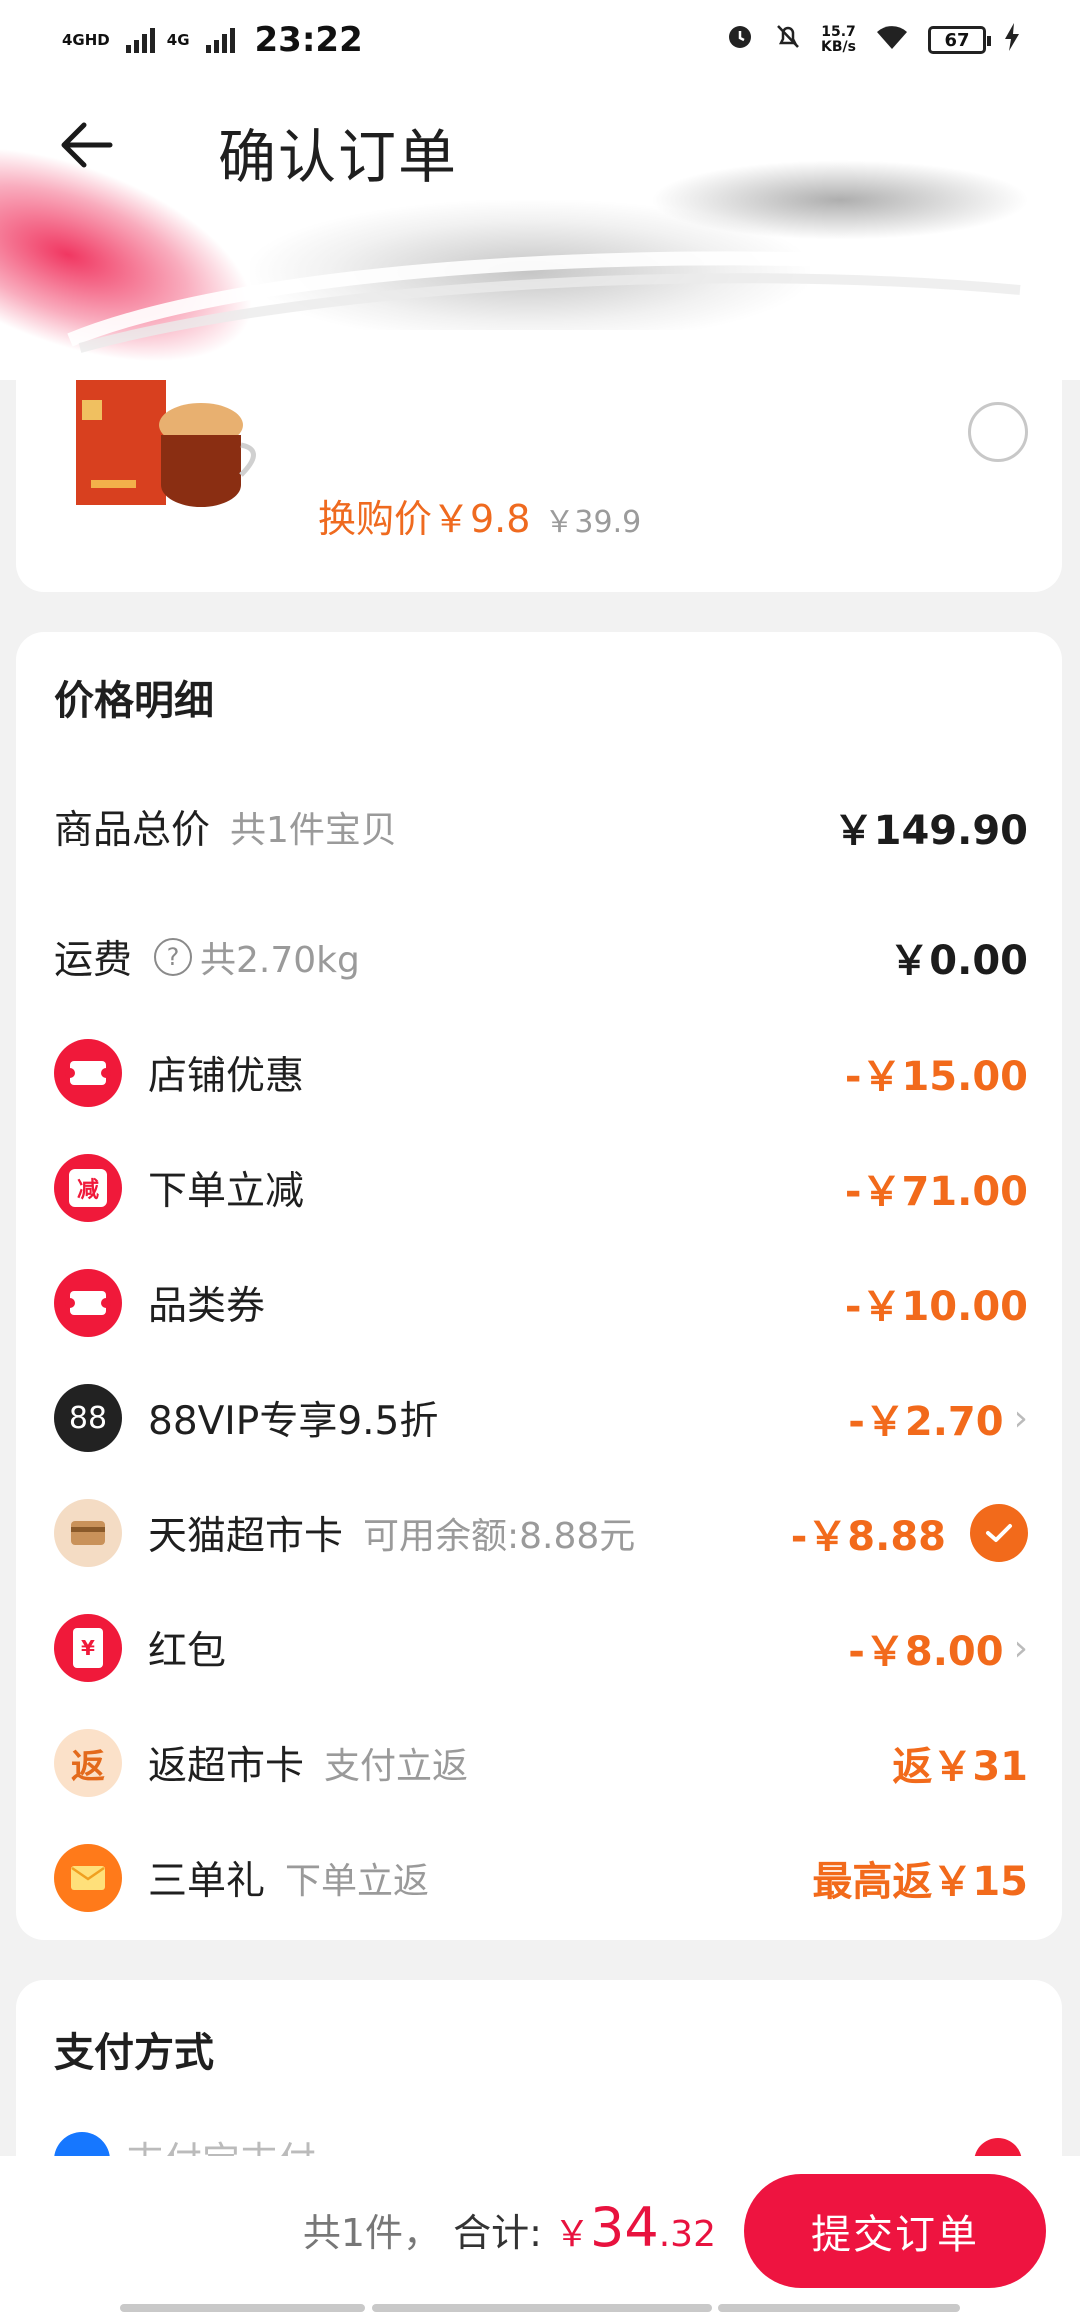 The height and width of the screenshot is (2316, 1080). Describe the element at coordinates (926, 1422) in the screenshot. I see `discount-value: -￥2.70` at that location.